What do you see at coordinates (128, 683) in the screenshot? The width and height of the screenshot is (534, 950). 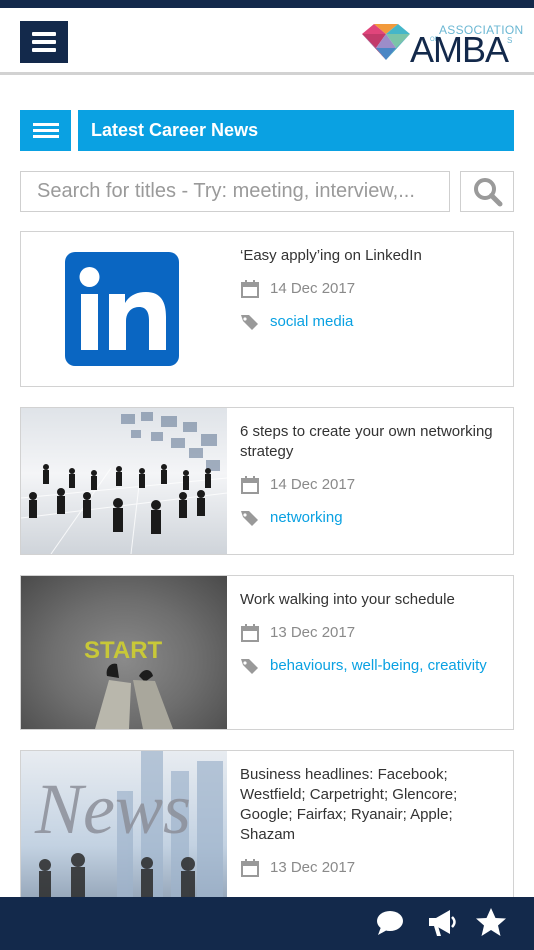 I see `start-line-image: START` at bounding box center [128, 683].